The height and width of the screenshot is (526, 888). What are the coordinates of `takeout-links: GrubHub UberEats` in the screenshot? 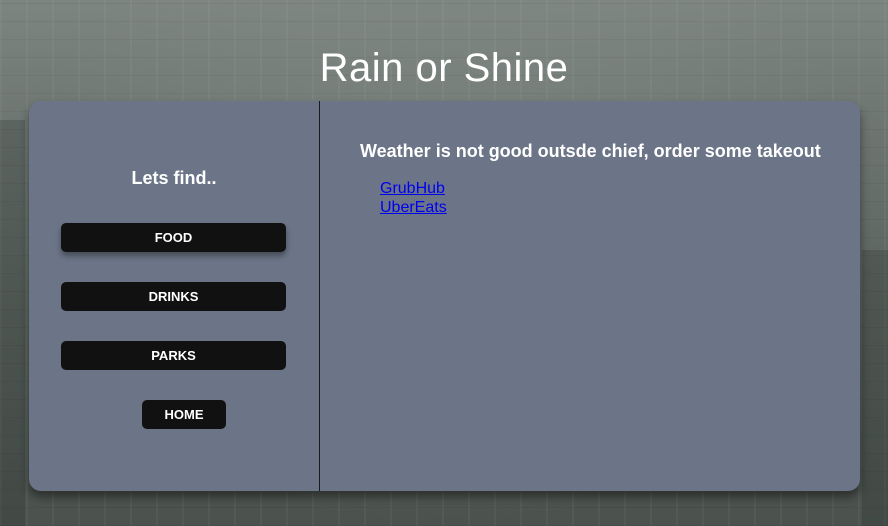 It's located at (413, 198).